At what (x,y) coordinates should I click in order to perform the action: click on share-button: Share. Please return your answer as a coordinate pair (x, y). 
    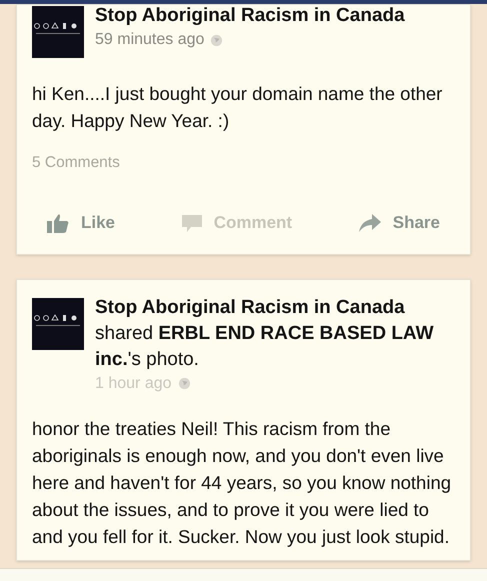
    Looking at the image, I should click on (399, 223).